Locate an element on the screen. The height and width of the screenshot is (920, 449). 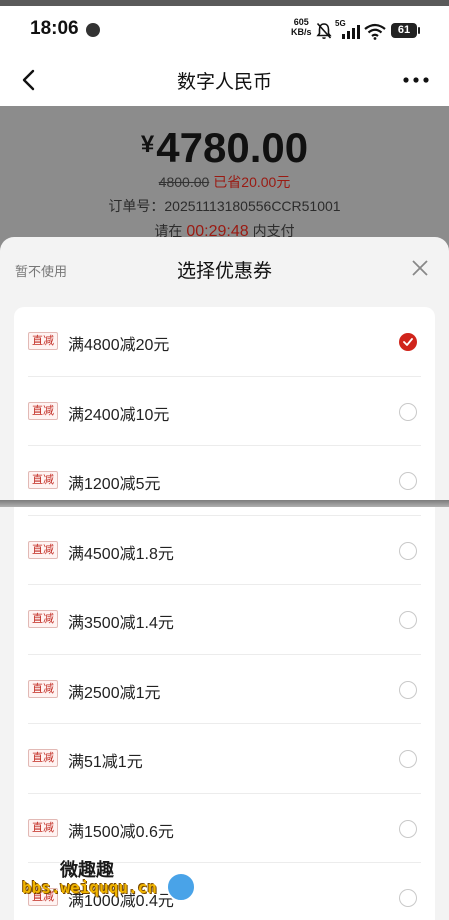
coupon-label: 满4800减20元 is located at coordinates (119, 345).